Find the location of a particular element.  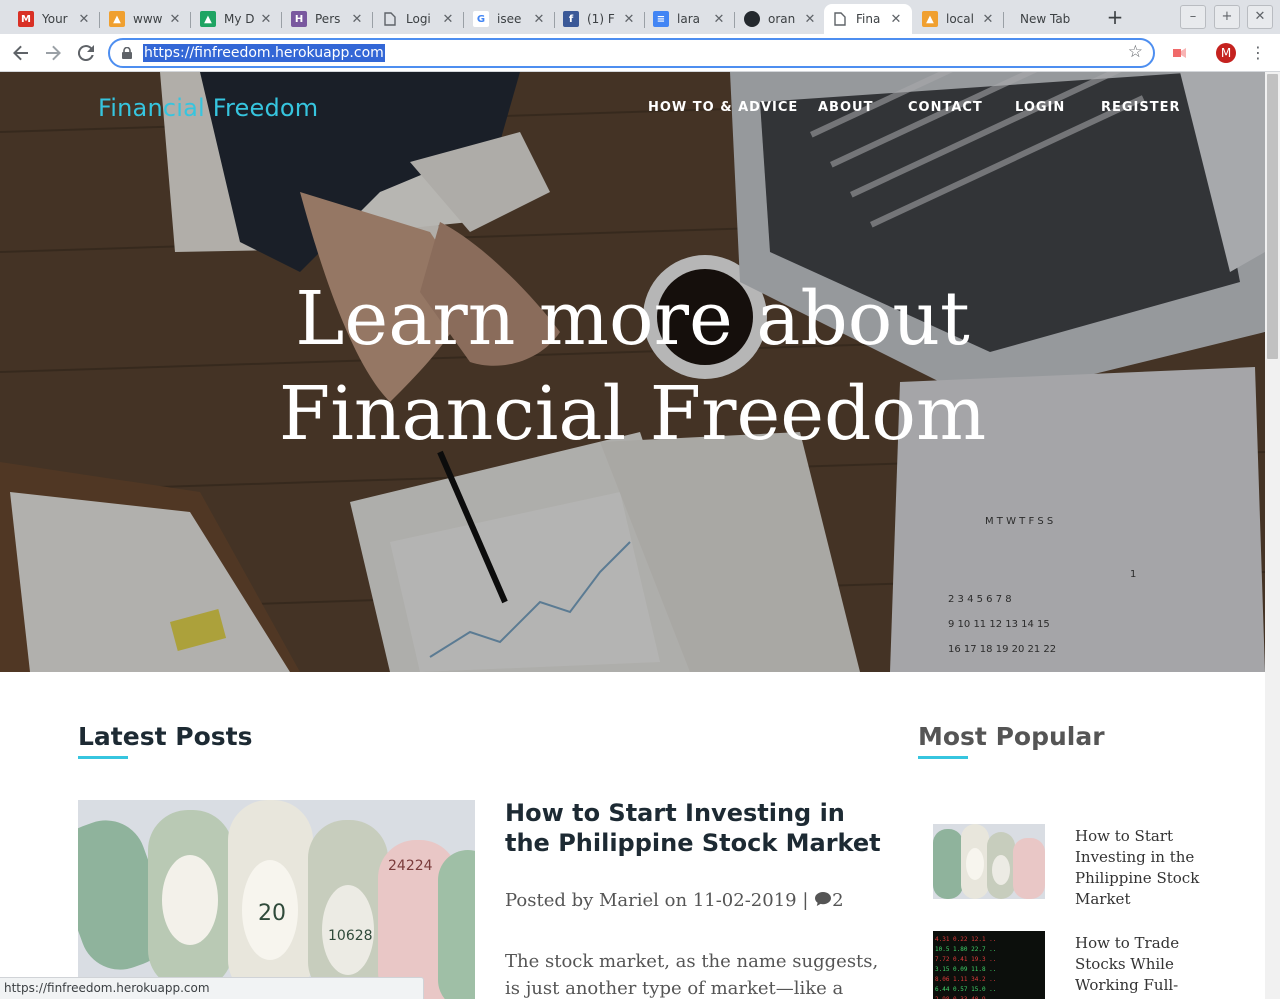

browser-tab: H Pers ✕ is located at coordinates (328, 19).